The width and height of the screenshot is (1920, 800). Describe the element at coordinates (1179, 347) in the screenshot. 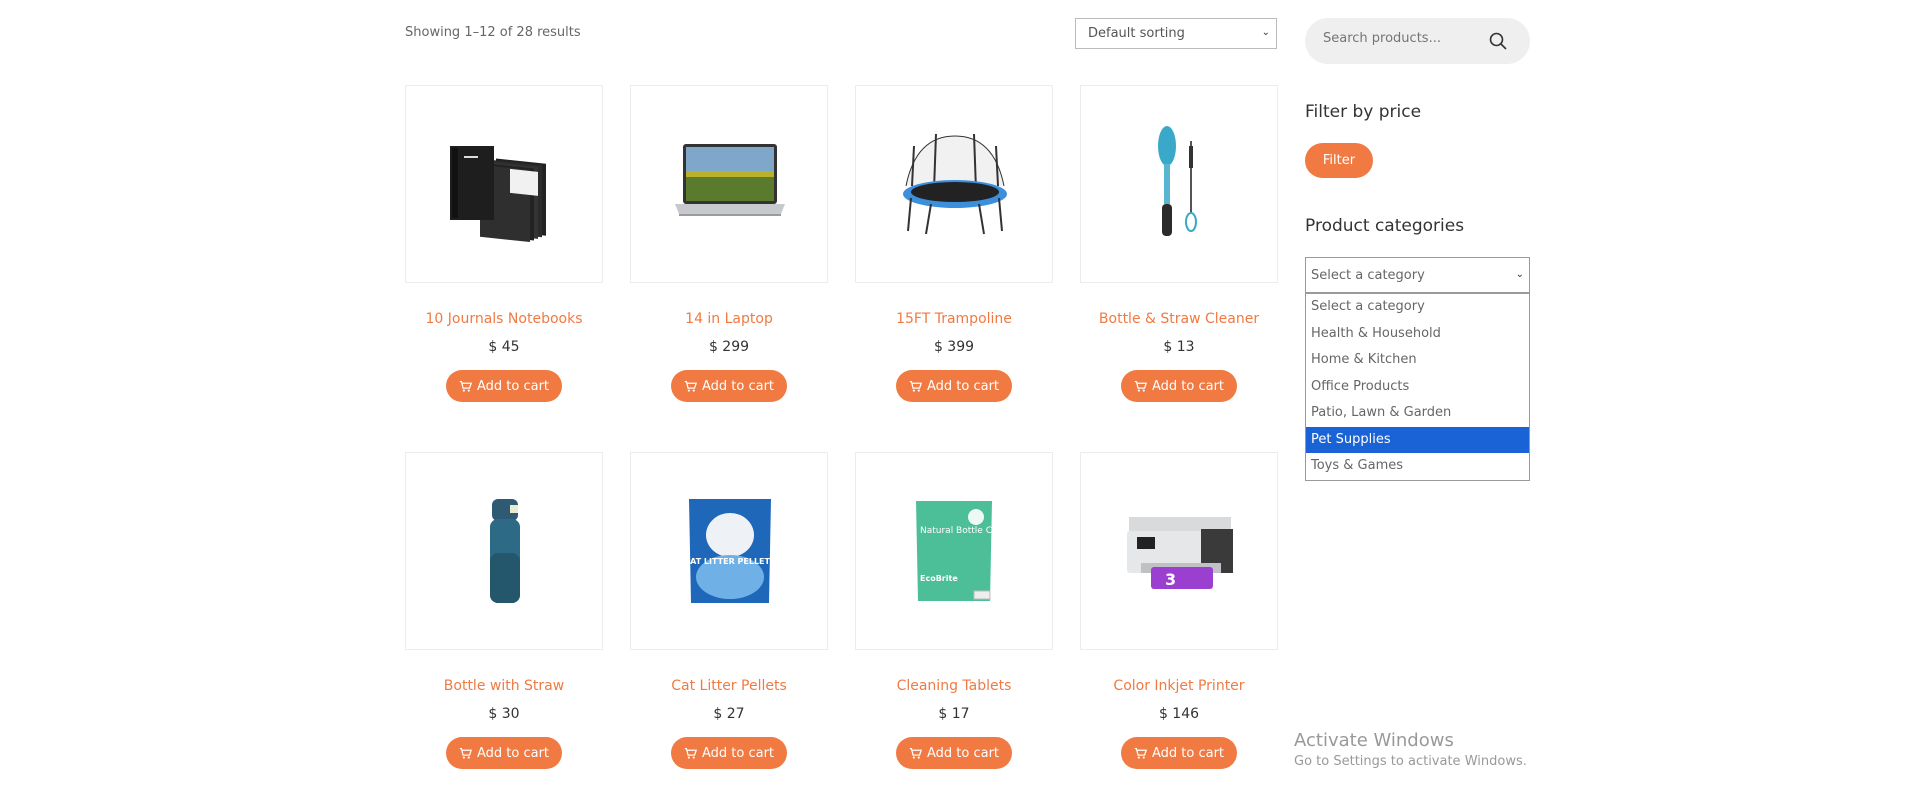

I see `product-price: $ 13` at that location.